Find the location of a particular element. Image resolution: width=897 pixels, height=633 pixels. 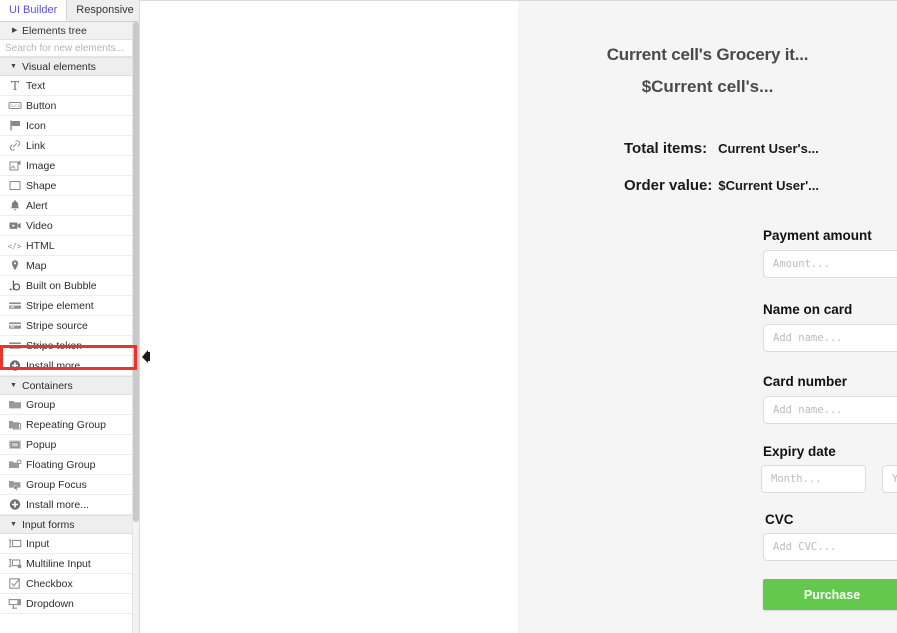

svg-text: CLICK is located at coordinates (14, 106).